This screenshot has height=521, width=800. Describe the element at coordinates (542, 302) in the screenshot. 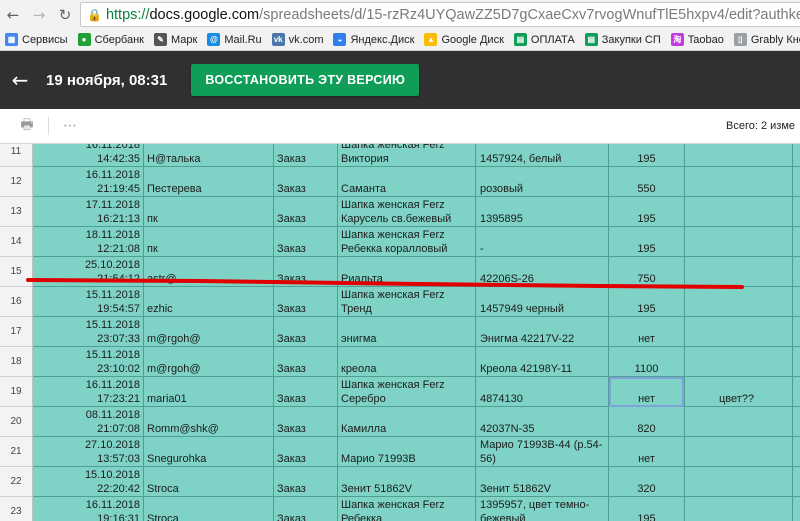

I see `spec-cell: 1457949 черный` at that location.